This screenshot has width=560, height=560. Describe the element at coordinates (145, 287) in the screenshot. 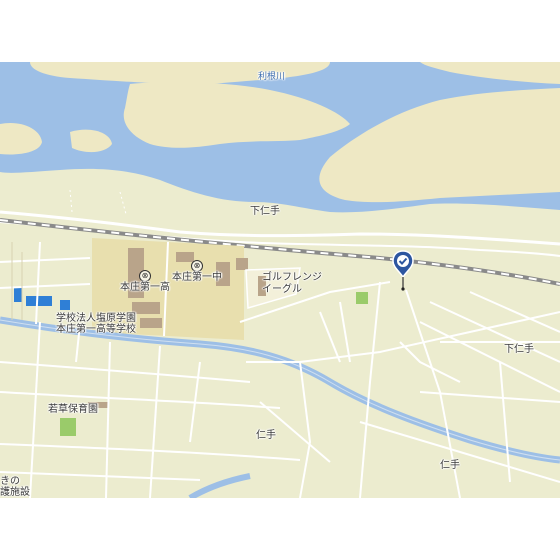

I see `poi-label-honjo-daiichi-high: 本庄第一高` at that location.